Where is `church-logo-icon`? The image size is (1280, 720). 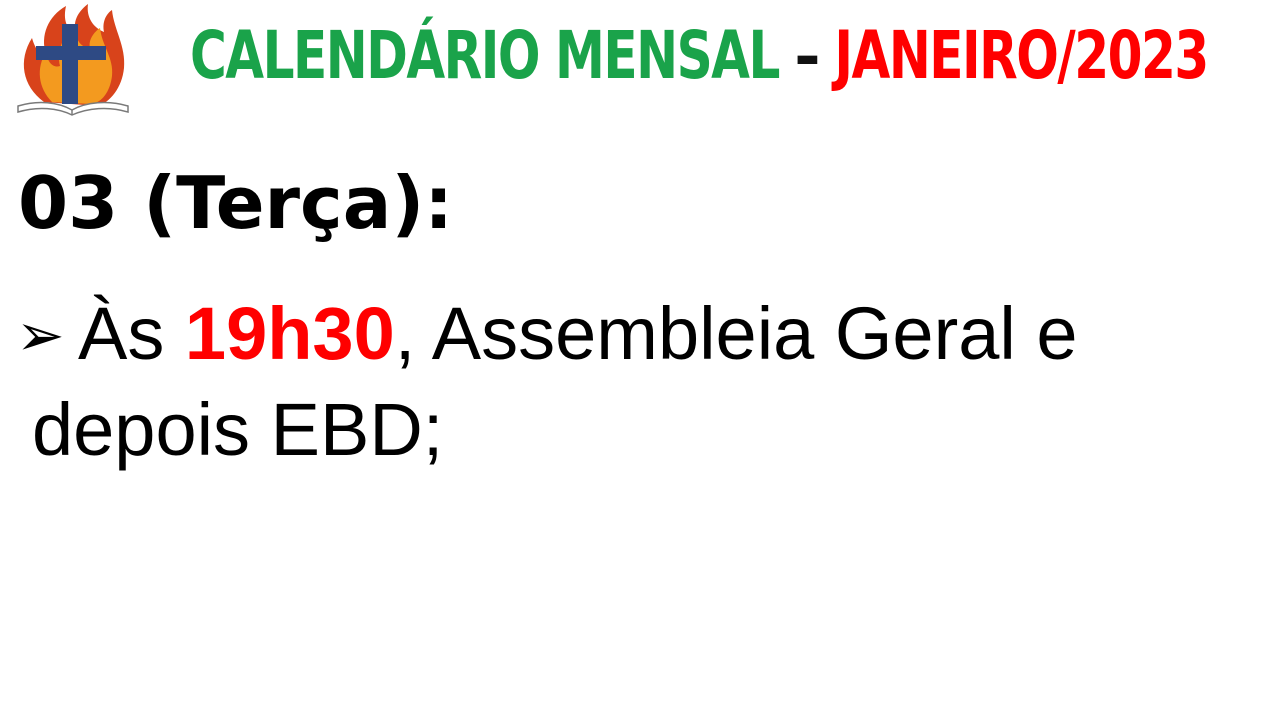 church-logo-icon is located at coordinates (73, 60).